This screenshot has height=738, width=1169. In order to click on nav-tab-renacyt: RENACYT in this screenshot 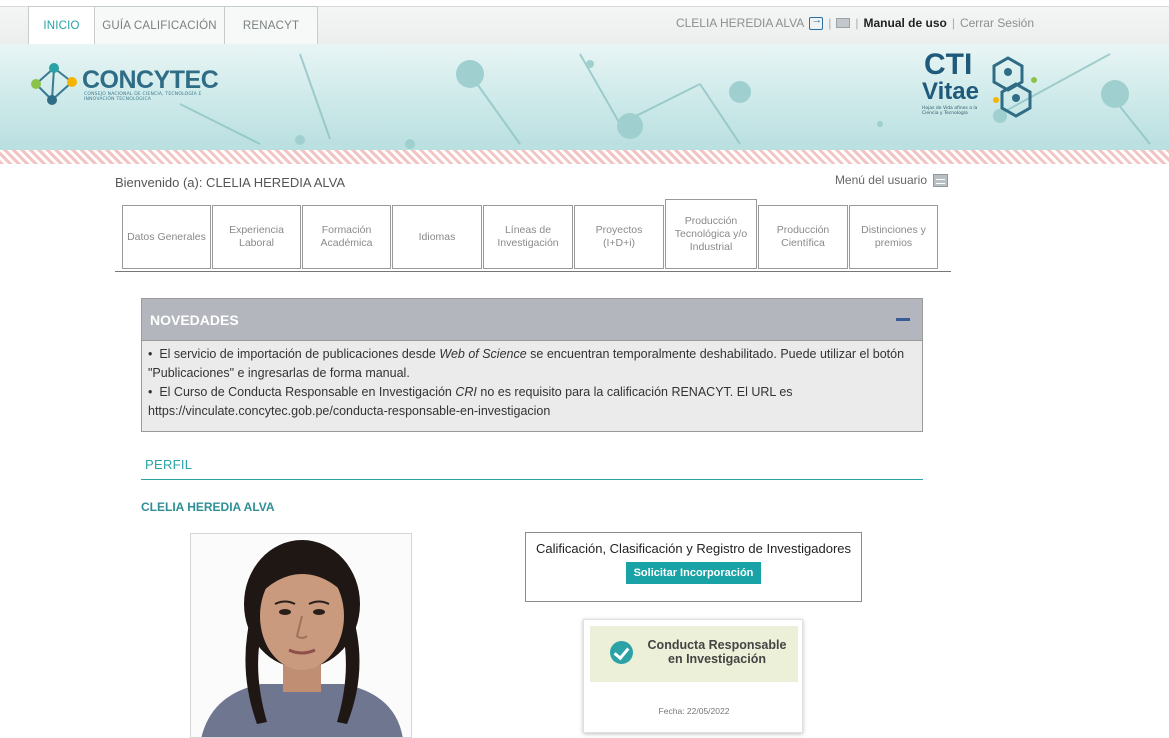, I will do `click(271, 25)`.